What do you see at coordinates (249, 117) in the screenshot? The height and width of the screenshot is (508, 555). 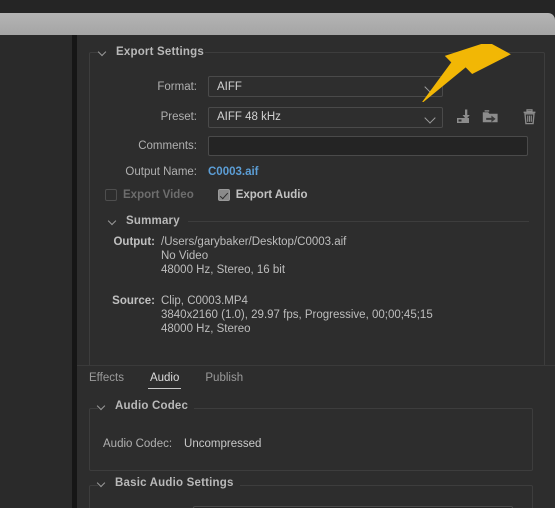 I see `preset-value: AIFF 48 kHz` at bounding box center [249, 117].